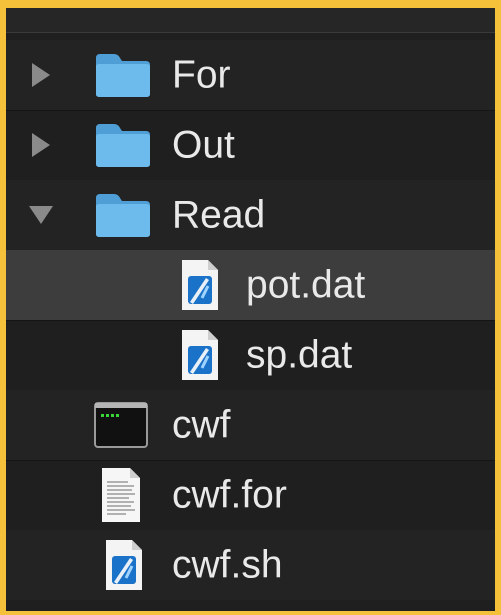 The image size is (501, 615). I want to click on item-name: cwf.sh, so click(227, 565).